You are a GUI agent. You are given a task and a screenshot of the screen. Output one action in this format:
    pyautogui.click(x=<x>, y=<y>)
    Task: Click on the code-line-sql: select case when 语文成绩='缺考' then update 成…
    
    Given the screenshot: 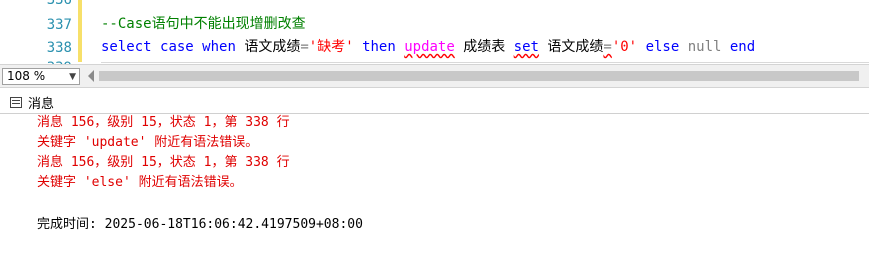 What is the action you would take?
    pyautogui.click(x=428, y=47)
    